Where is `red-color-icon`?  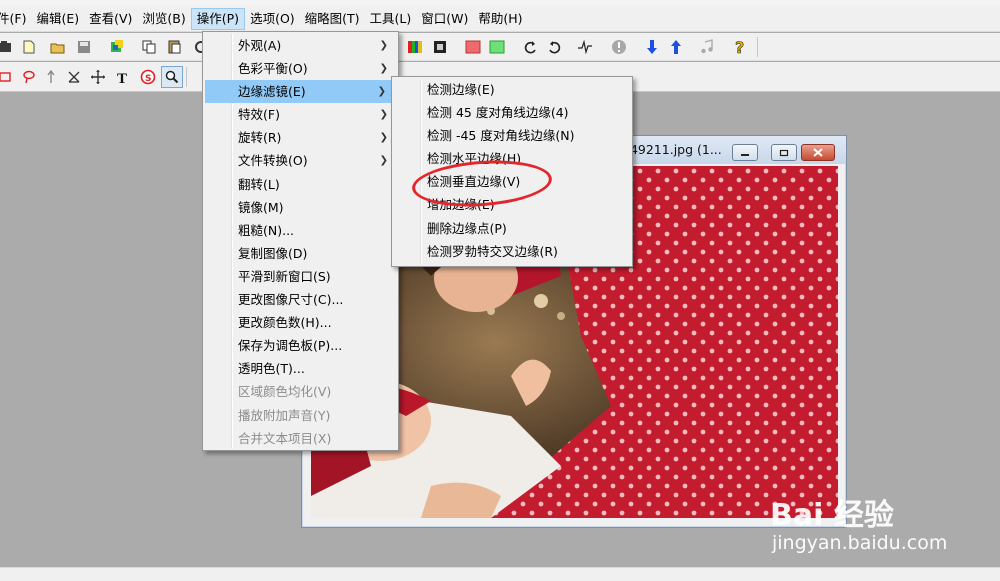 red-color-icon is located at coordinates (473, 47).